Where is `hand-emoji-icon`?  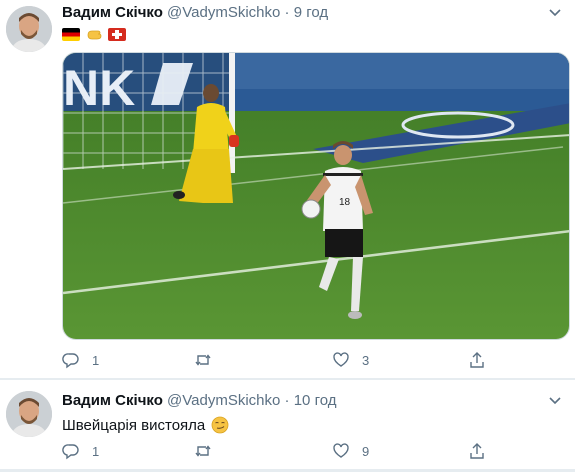
hand-emoji-icon is located at coordinates (94, 35).